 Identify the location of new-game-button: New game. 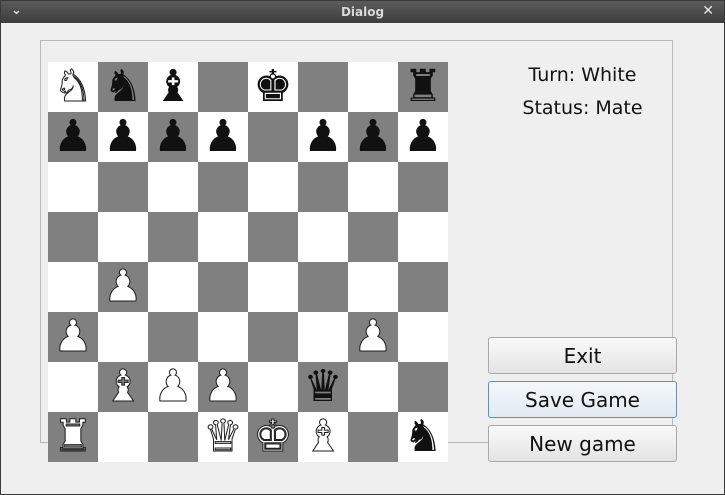
(582, 443).